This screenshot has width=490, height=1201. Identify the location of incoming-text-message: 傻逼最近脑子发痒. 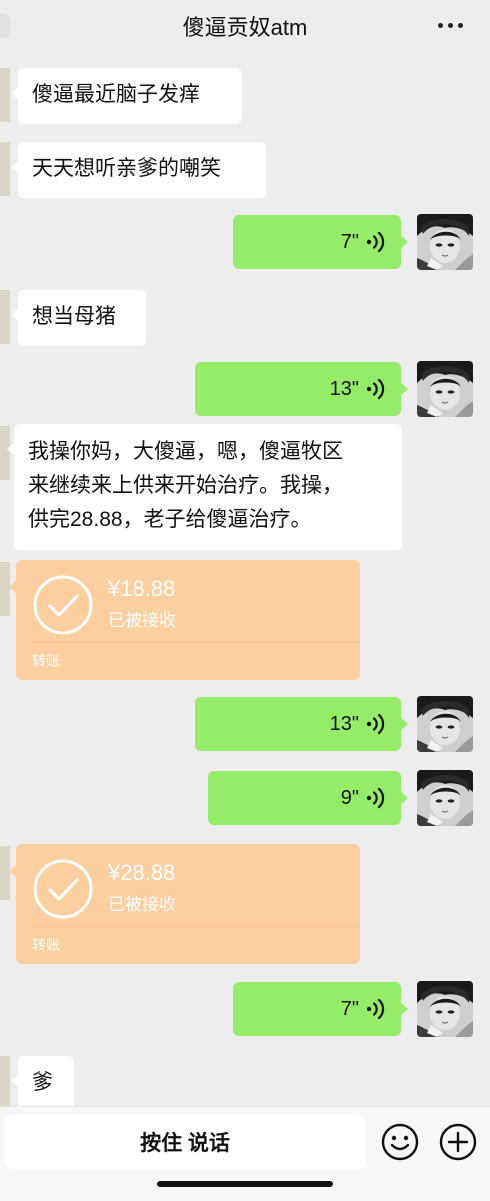
(126, 96).